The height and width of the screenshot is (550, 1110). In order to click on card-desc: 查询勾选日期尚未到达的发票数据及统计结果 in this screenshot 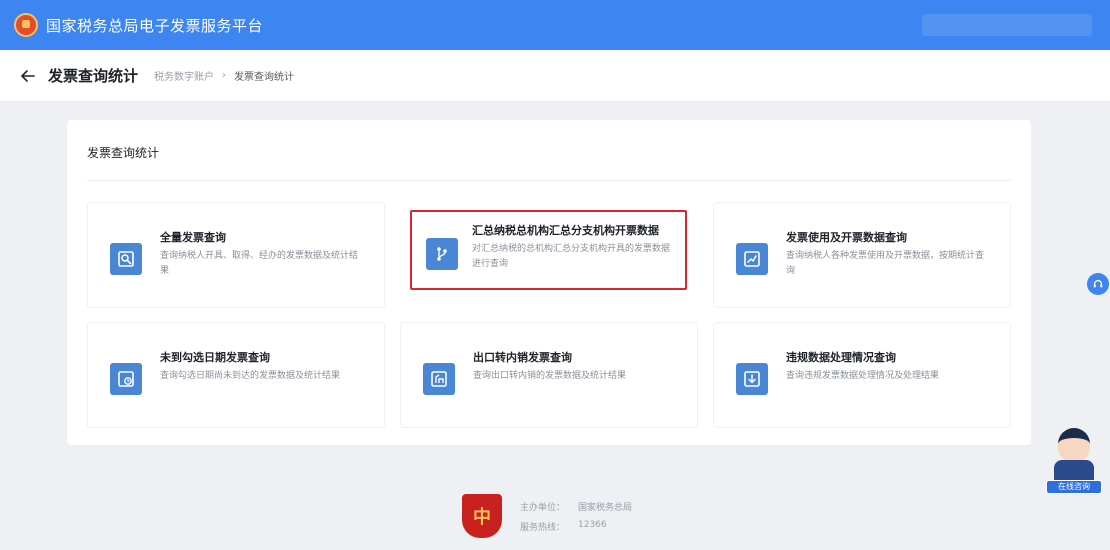, I will do `click(250, 376)`.